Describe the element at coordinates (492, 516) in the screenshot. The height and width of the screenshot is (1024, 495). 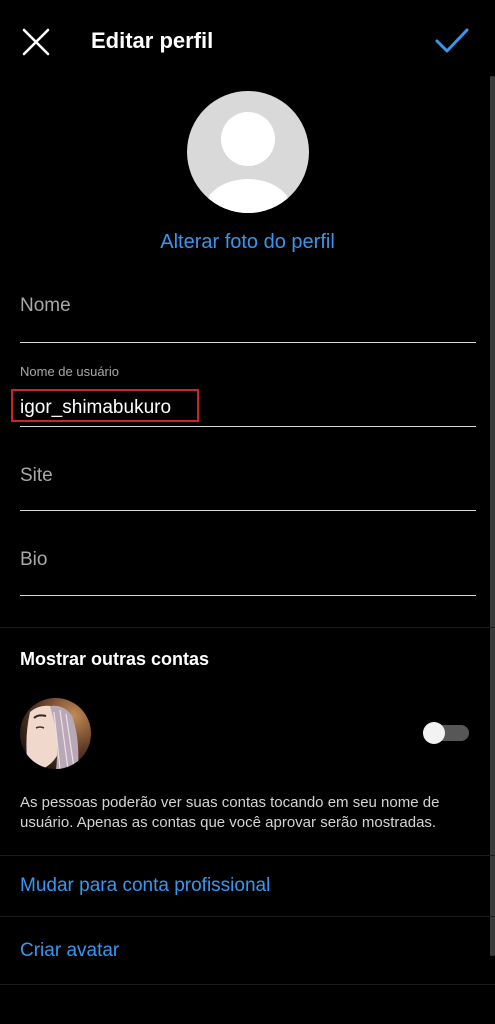
I see `scrollbar` at that location.